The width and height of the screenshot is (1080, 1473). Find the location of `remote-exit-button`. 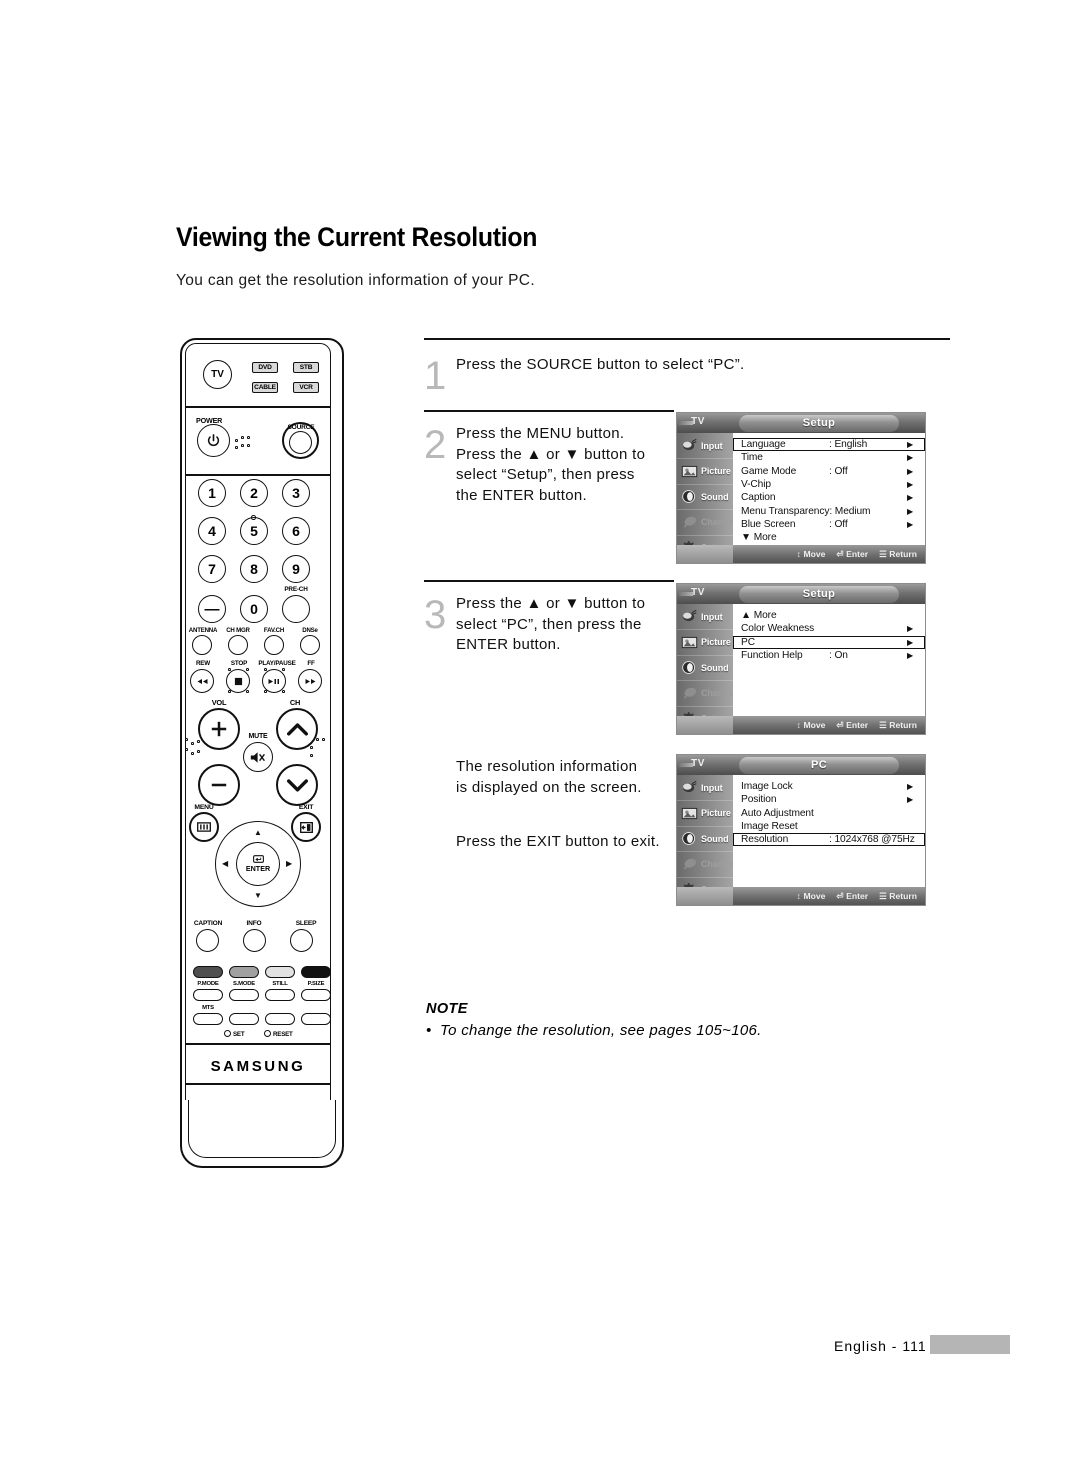

remote-exit-button is located at coordinates (306, 827).